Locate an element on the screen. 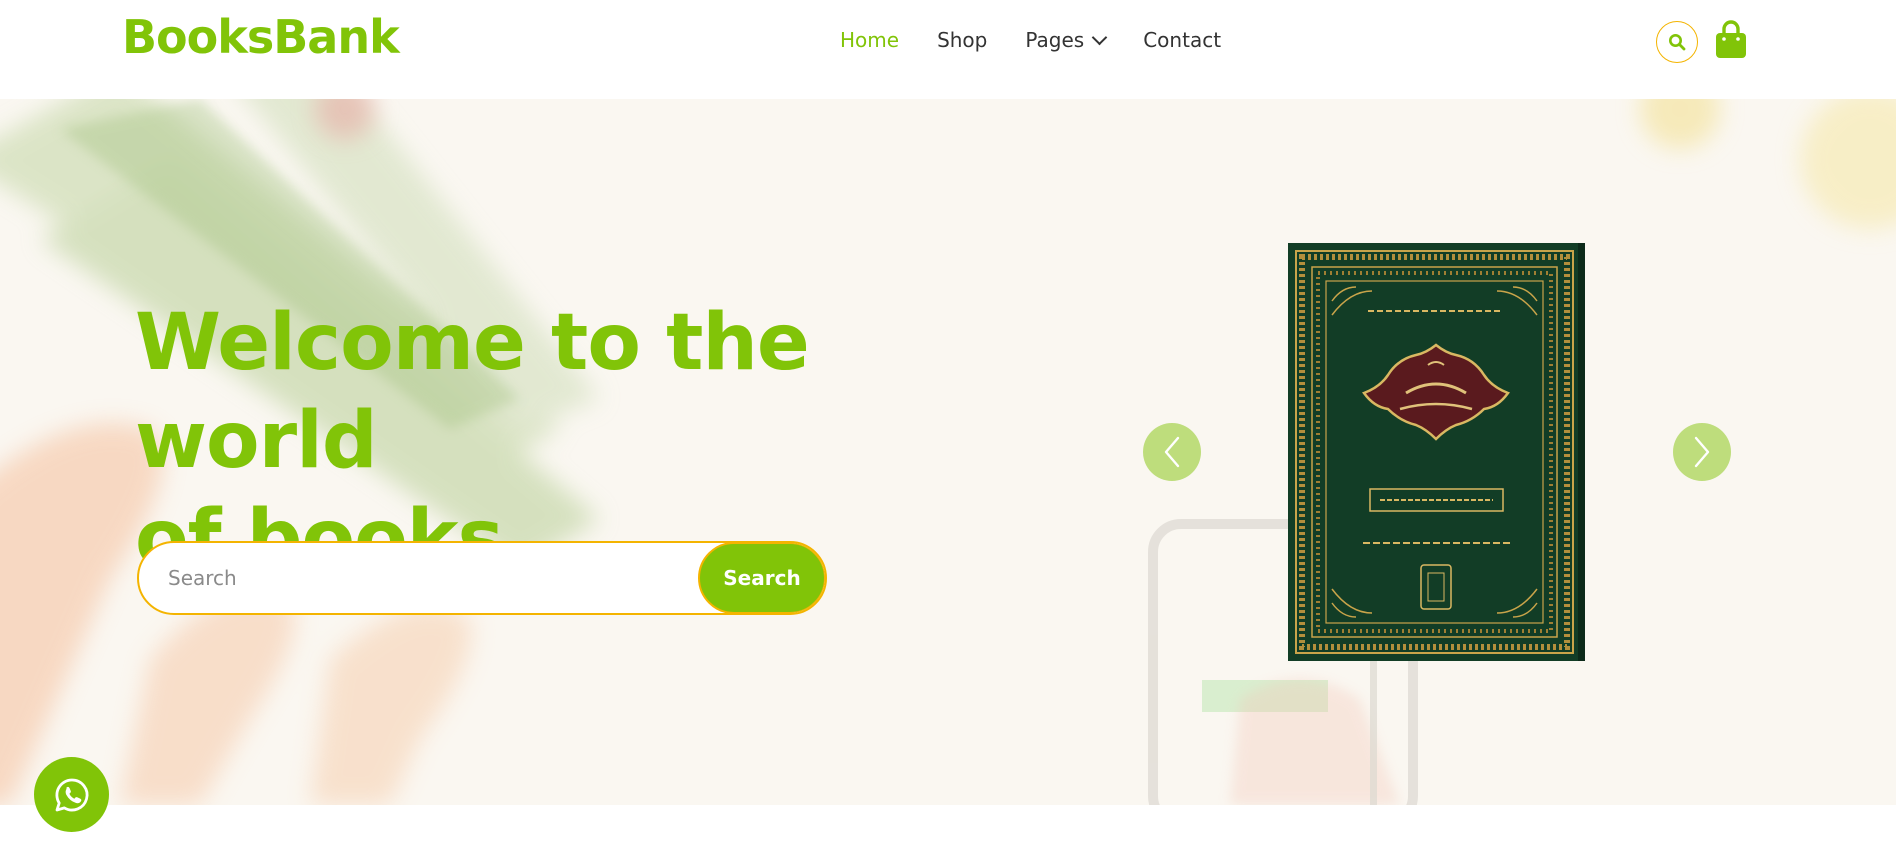  nav-shop-label: Shop is located at coordinates (962, 40).